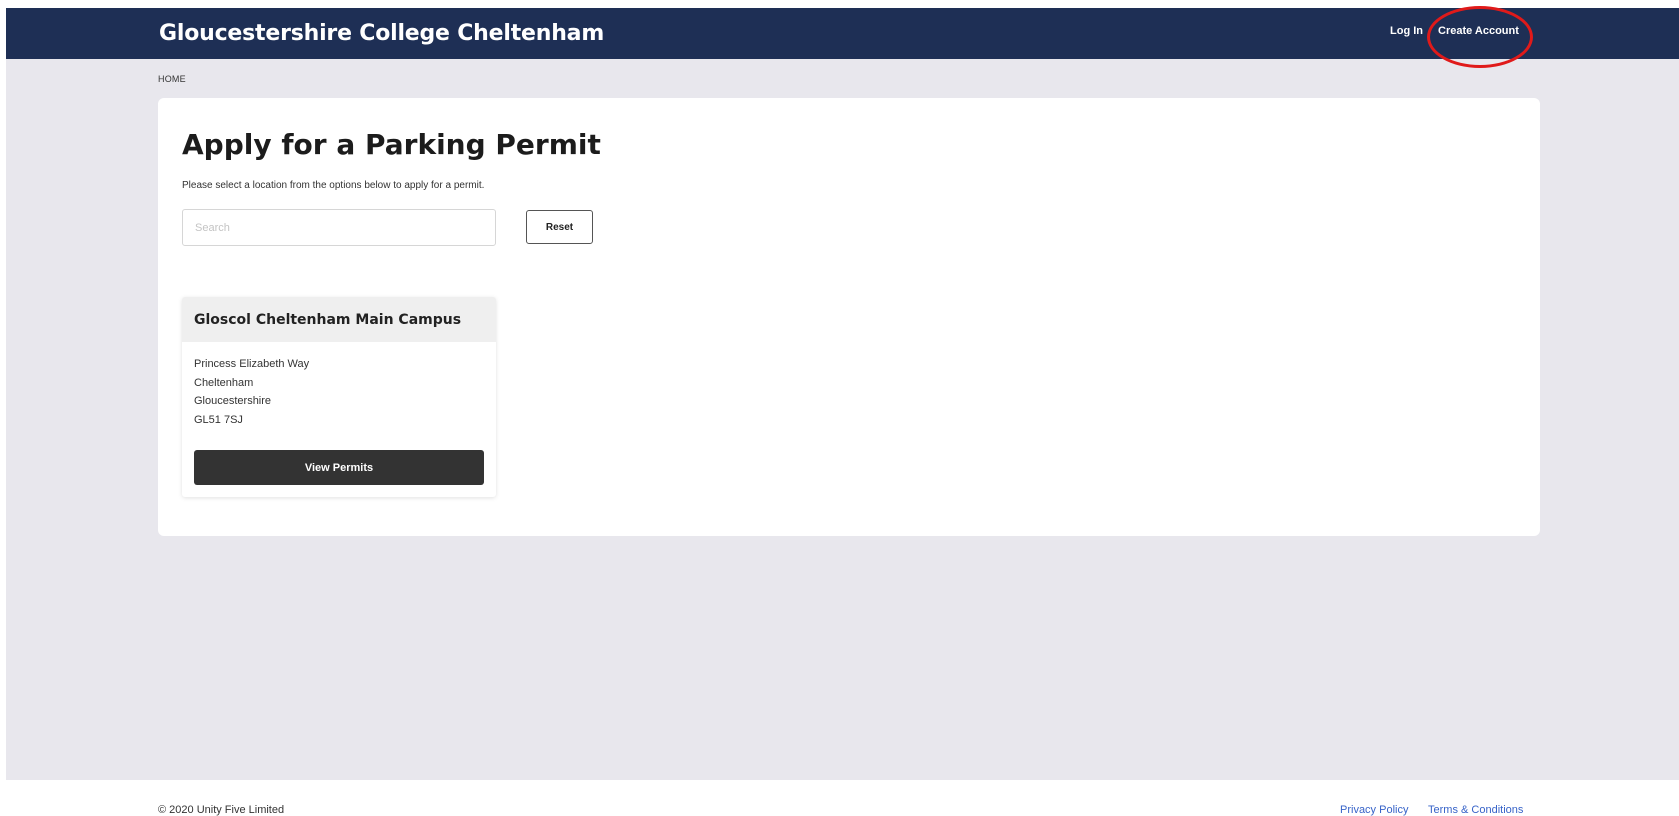  What do you see at coordinates (339, 467) in the screenshot?
I see `view-permits-button: View Permits` at bounding box center [339, 467].